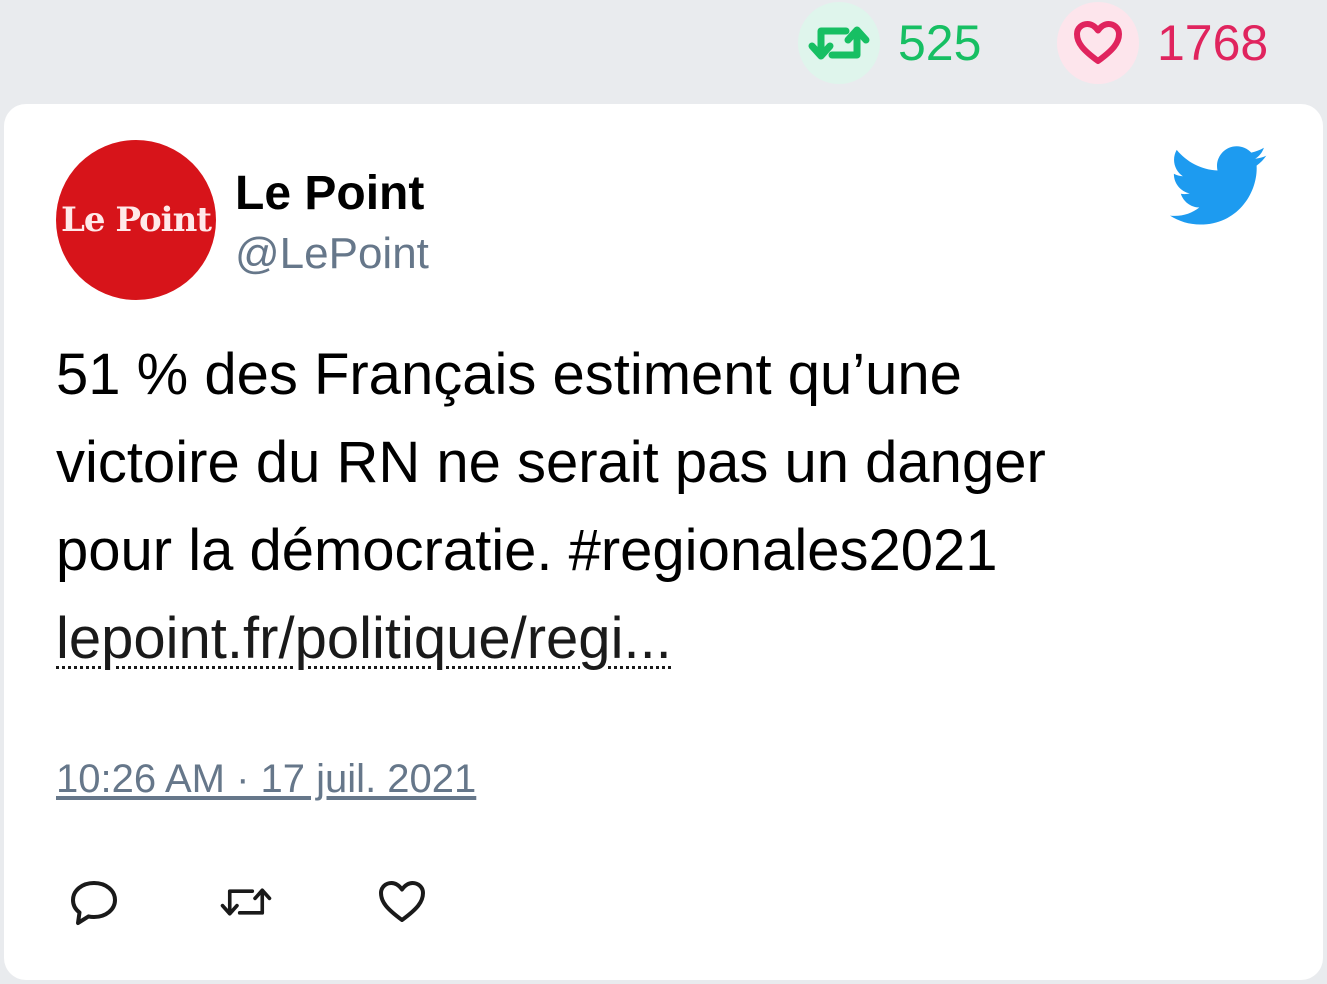  Describe the element at coordinates (1219, 186) in the screenshot. I see `twitter-bird-icon` at that location.